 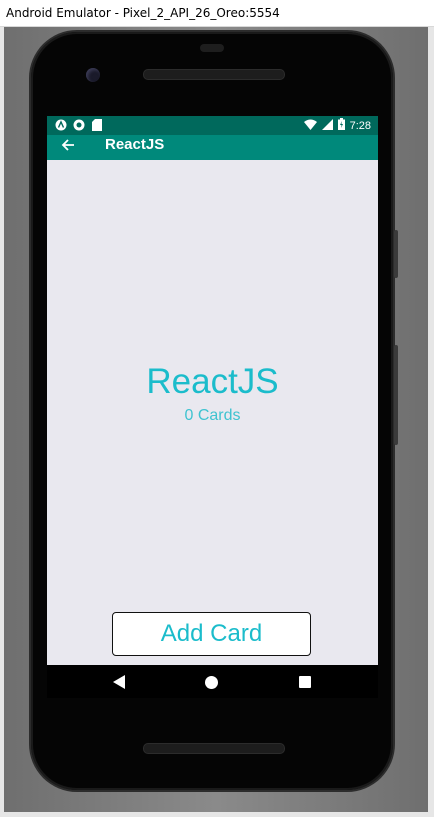 What do you see at coordinates (93, 75) in the screenshot?
I see `front-camera` at bounding box center [93, 75].